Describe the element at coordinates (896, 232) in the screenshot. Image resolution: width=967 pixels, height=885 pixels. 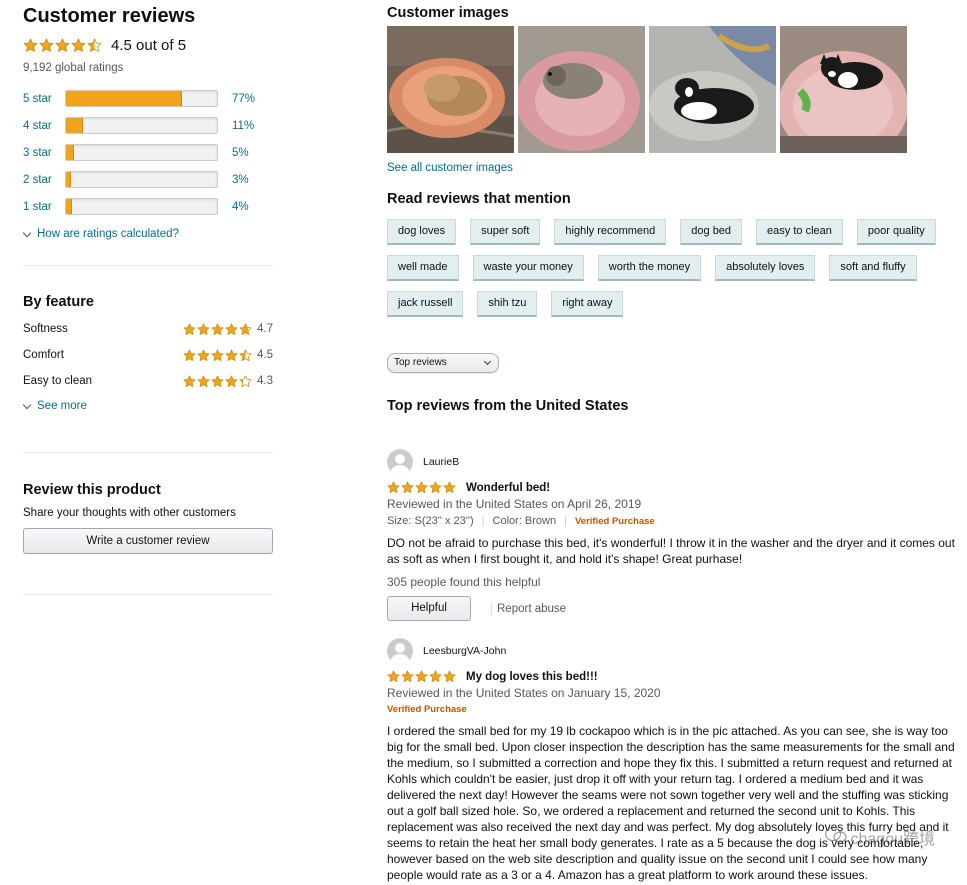
I see `mention-tag: poor quality` at that location.